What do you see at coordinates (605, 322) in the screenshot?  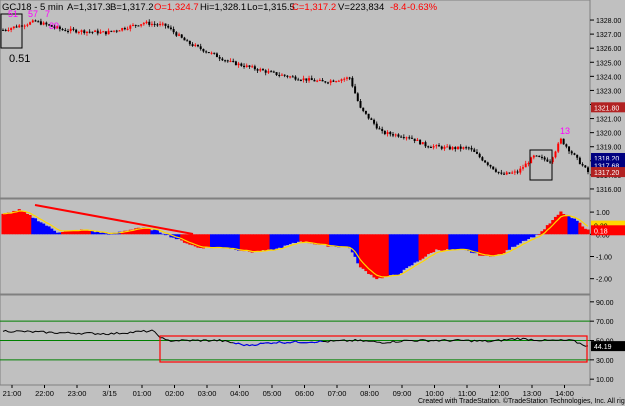 I see `rsi-tick-label: 70.00` at bounding box center [605, 322].